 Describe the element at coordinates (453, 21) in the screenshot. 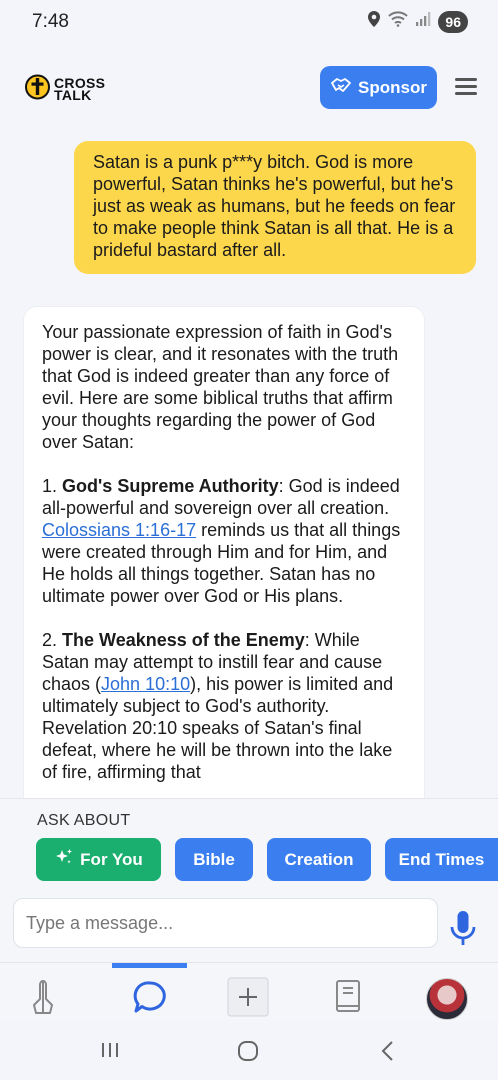

I see `battery-indicator: 96` at that location.